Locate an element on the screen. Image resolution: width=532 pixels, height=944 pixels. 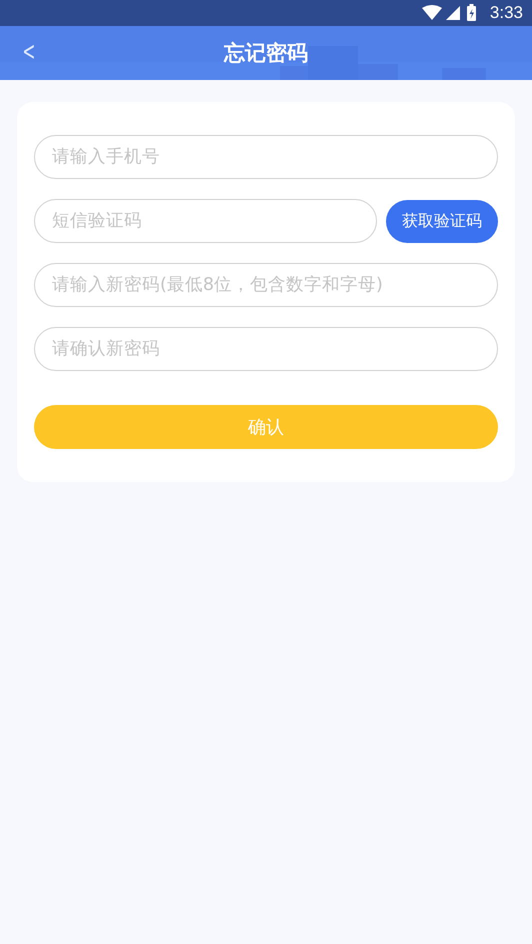
page-title: 忘记密码 is located at coordinates (266, 53).